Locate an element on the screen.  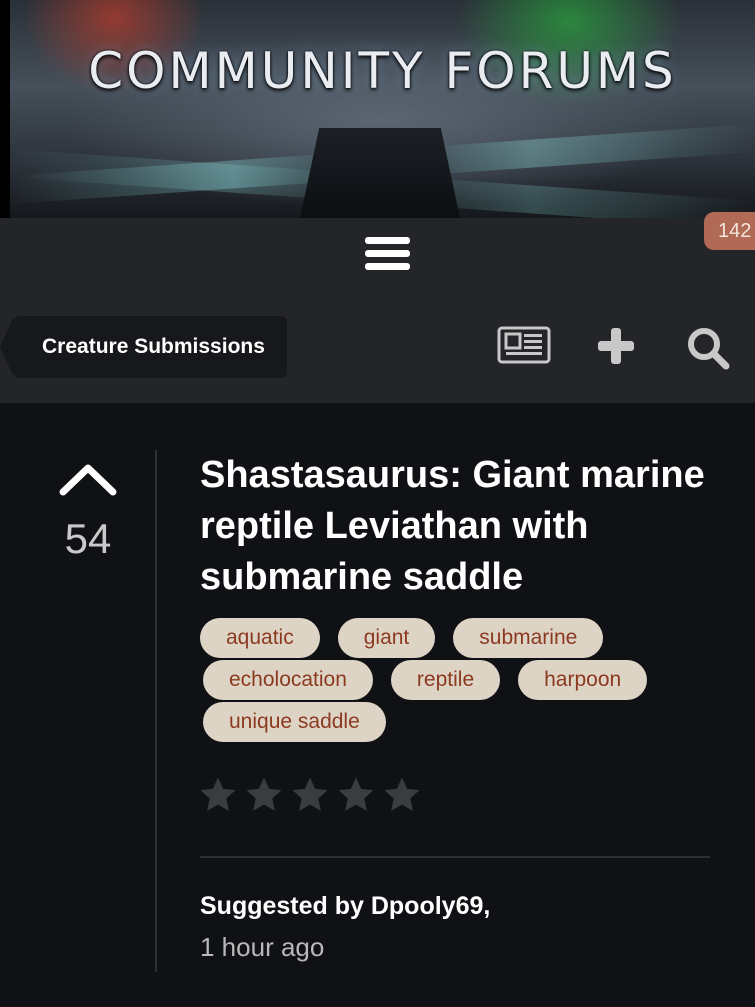
vertical-divider is located at coordinates (156, 711).